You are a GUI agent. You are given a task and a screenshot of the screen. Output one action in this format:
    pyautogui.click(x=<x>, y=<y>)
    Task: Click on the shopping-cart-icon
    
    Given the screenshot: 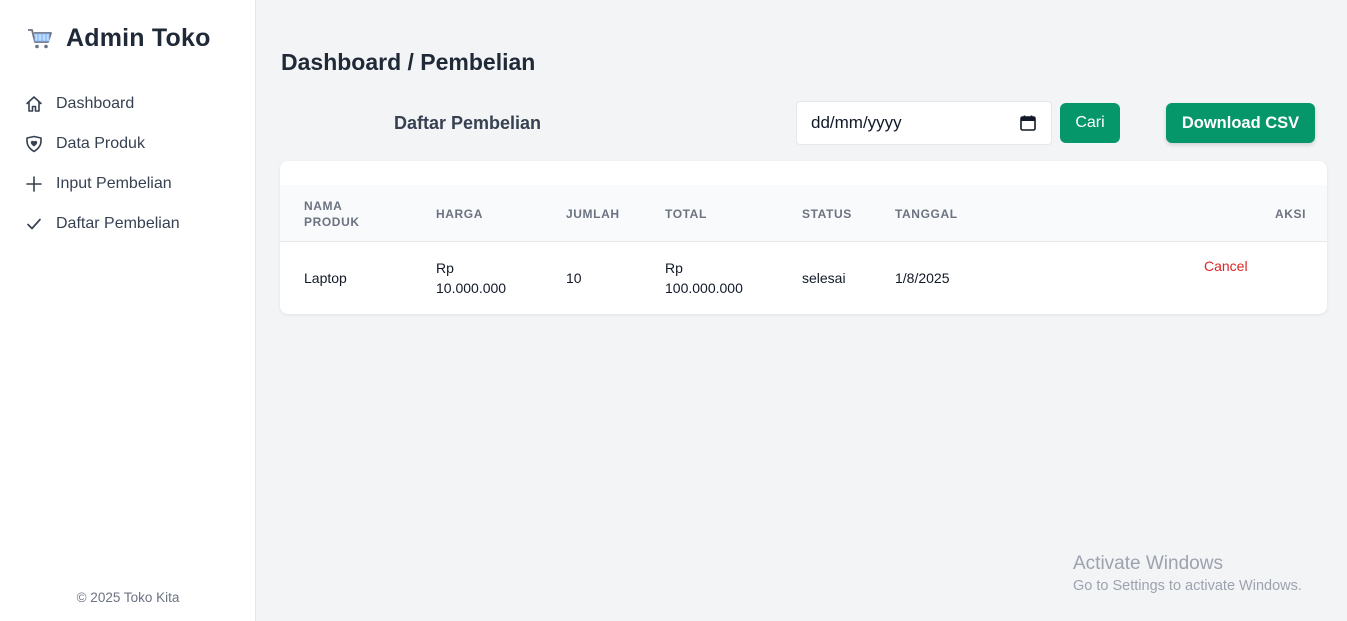 What is the action you would take?
    pyautogui.click(x=40, y=39)
    